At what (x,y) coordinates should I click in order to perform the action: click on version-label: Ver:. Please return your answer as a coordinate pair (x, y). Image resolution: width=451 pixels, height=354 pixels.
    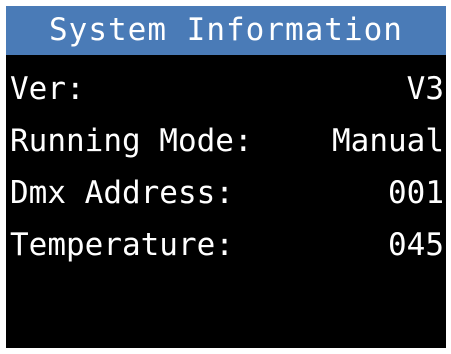
    Looking at the image, I should click on (47, 89).